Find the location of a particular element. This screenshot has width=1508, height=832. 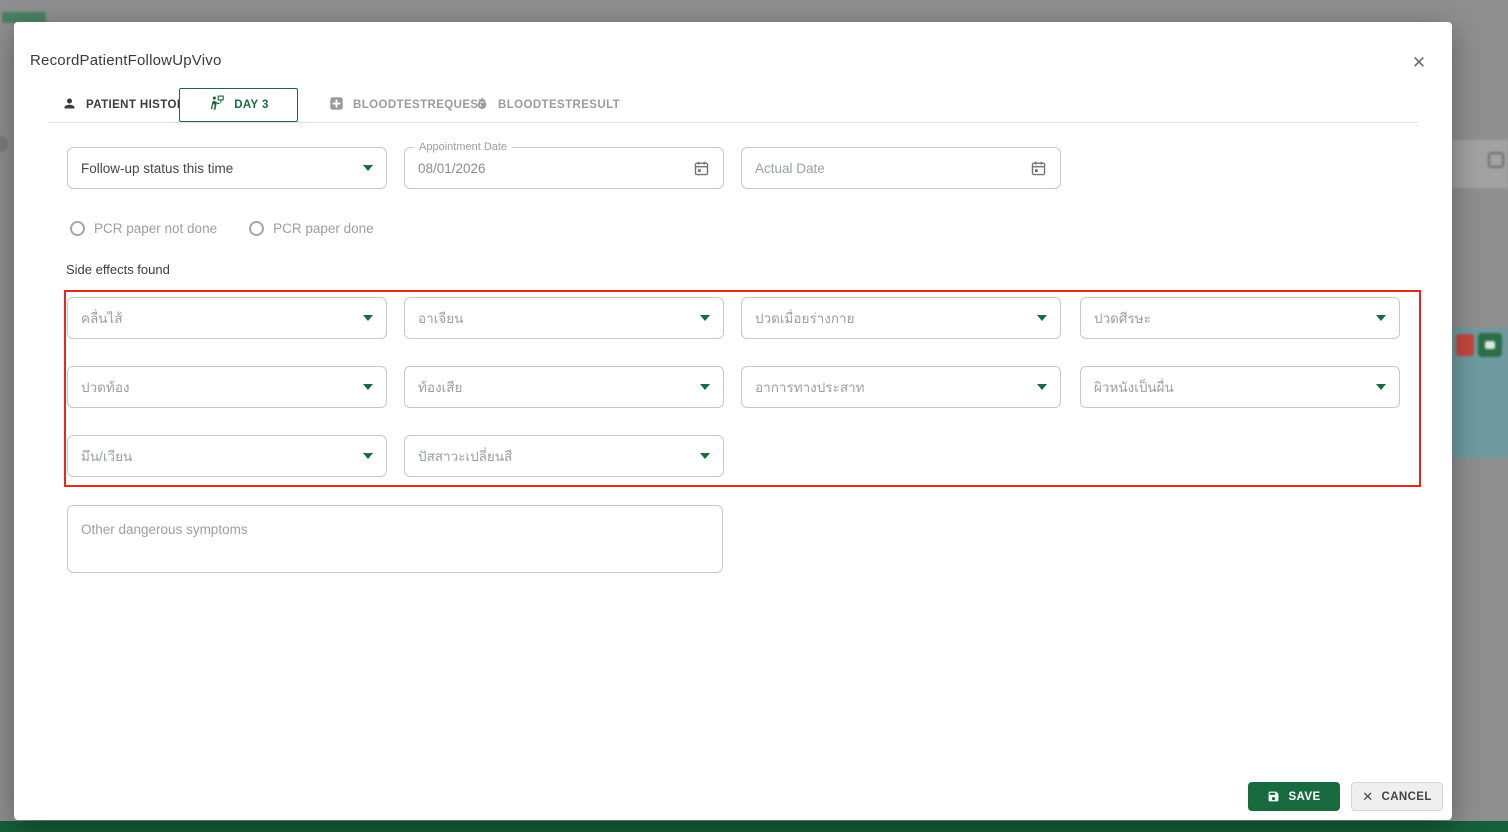

tab-patient-history: PATIENT HISTORY is located at coordinates (127, 105).